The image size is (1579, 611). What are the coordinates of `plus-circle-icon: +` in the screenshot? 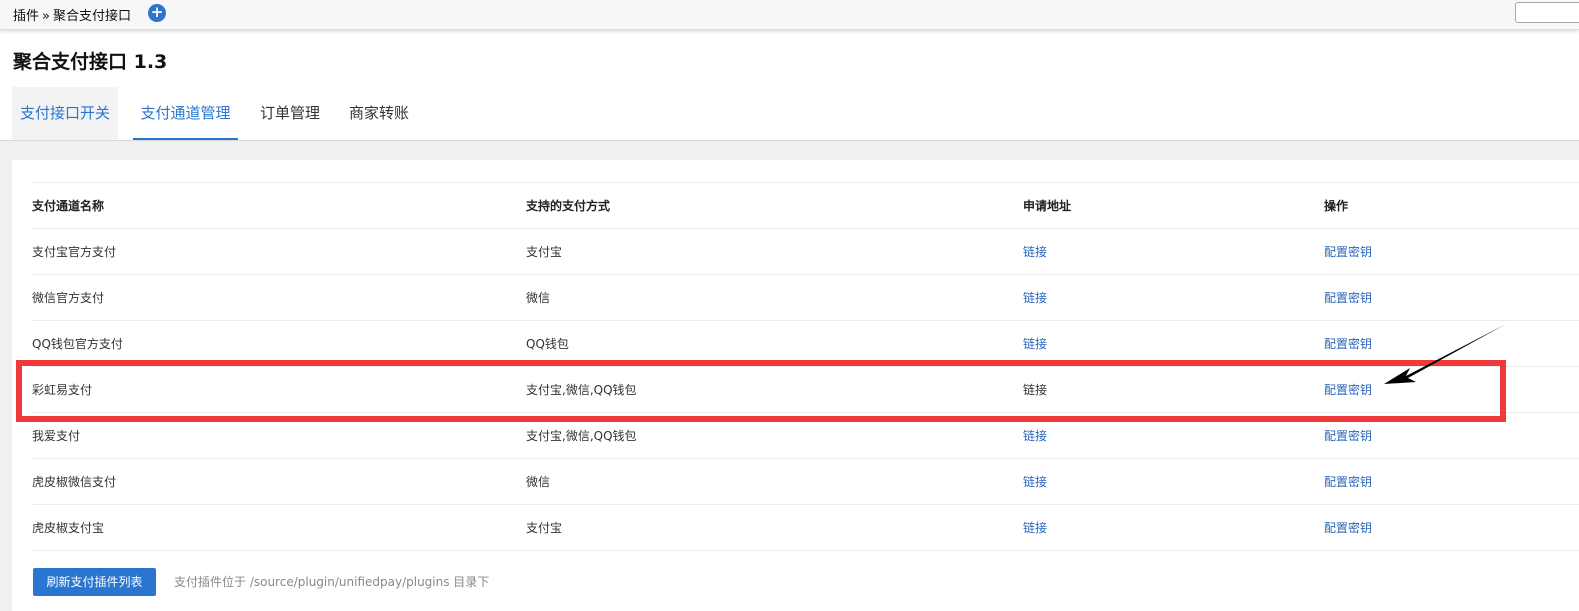 It's located at (157, 13).